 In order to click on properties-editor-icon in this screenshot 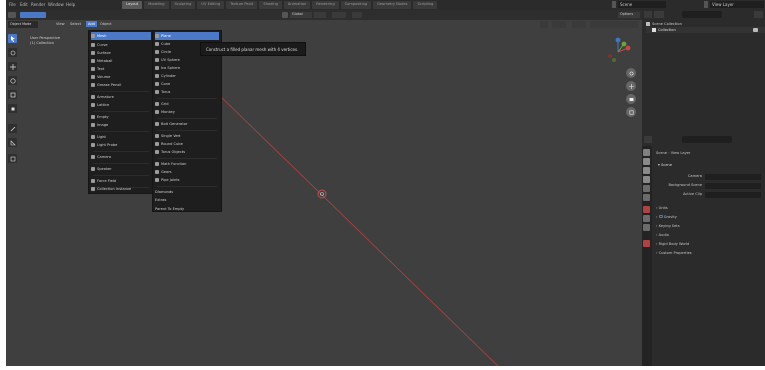, I will do `click(648, 139)`.